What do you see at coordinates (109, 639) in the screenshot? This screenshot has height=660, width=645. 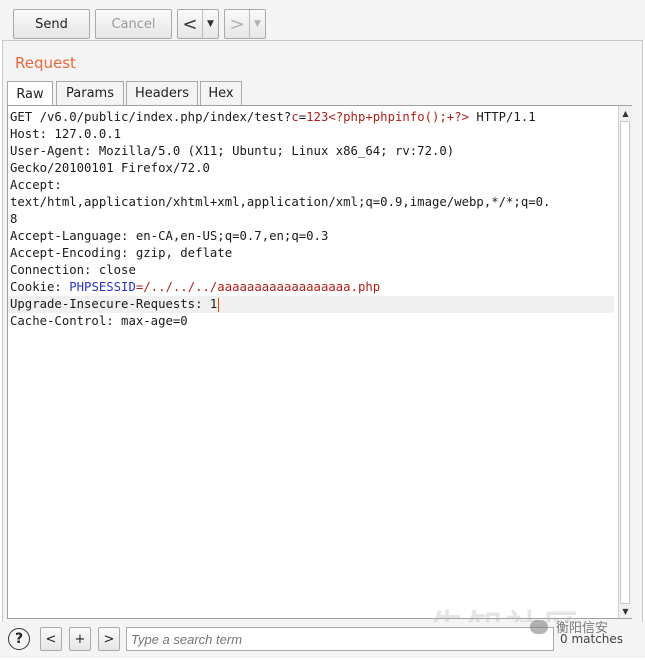 I see `next-match-button: >` at bounding box center [109, 639].